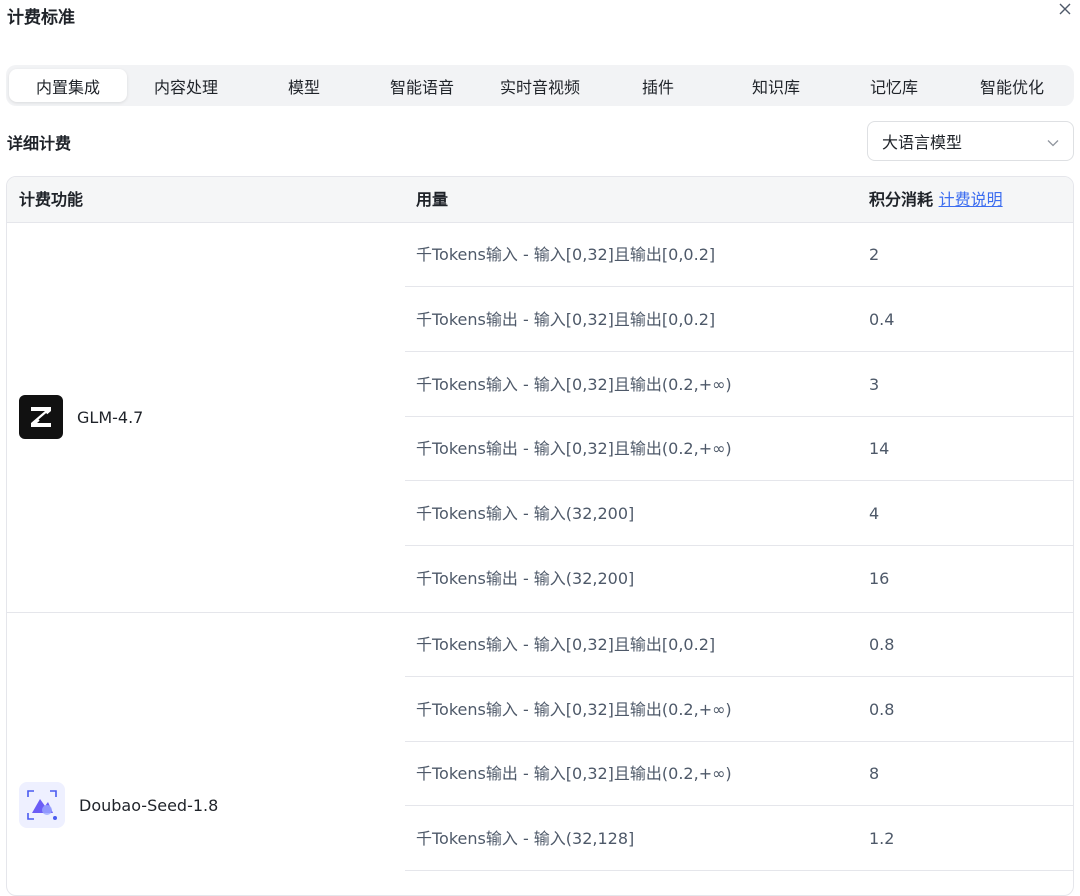  I want to click on usage-cell: 千Tokens输入 - 输入(32,128], so click(525, 838).